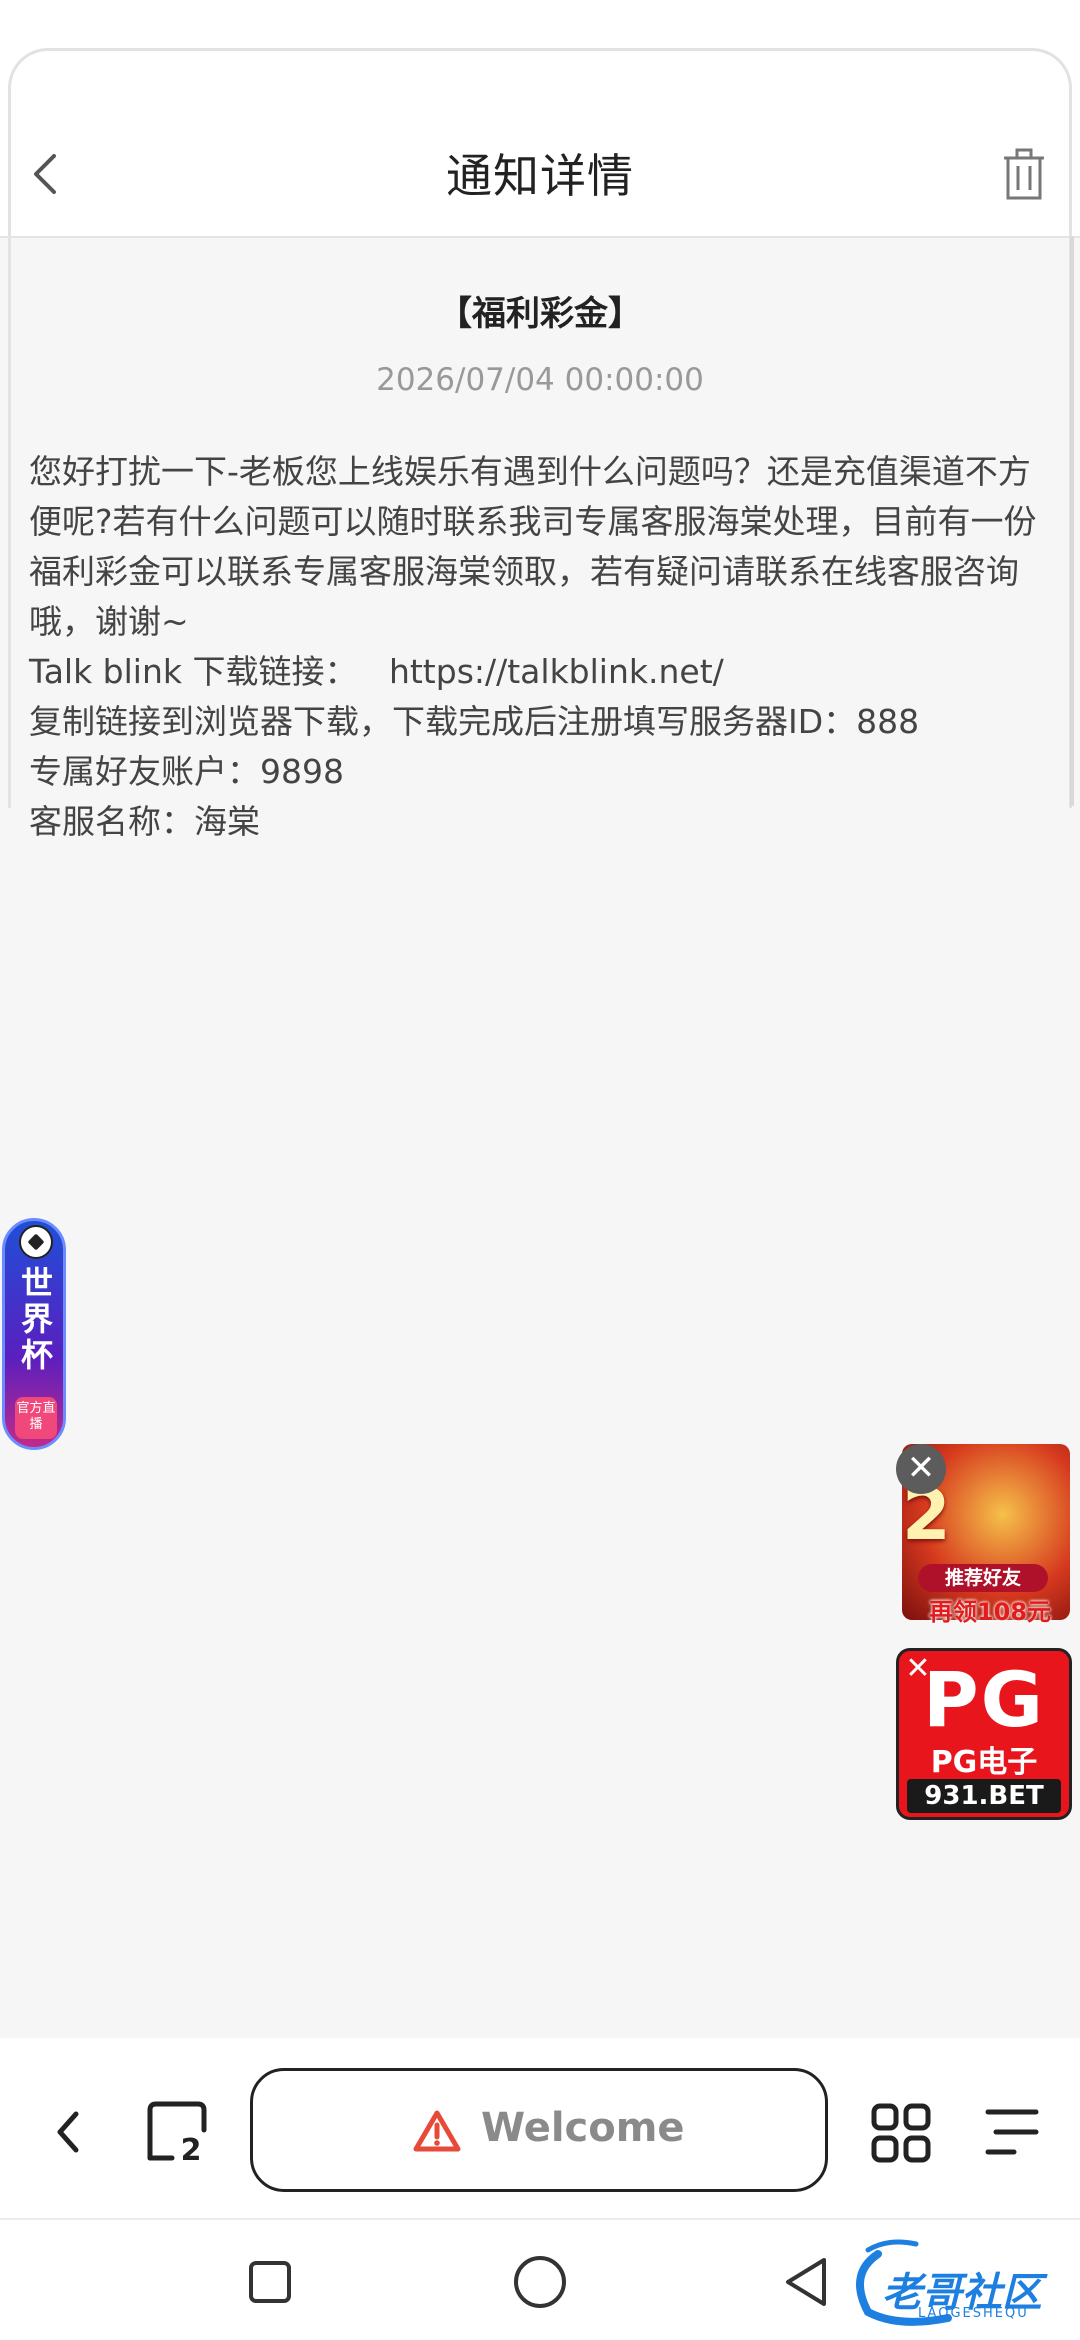 The height and width of the screenshot is (2340, 1080). I want to click on browser-toolbar: 2 Welcome, so click(540, 2128).